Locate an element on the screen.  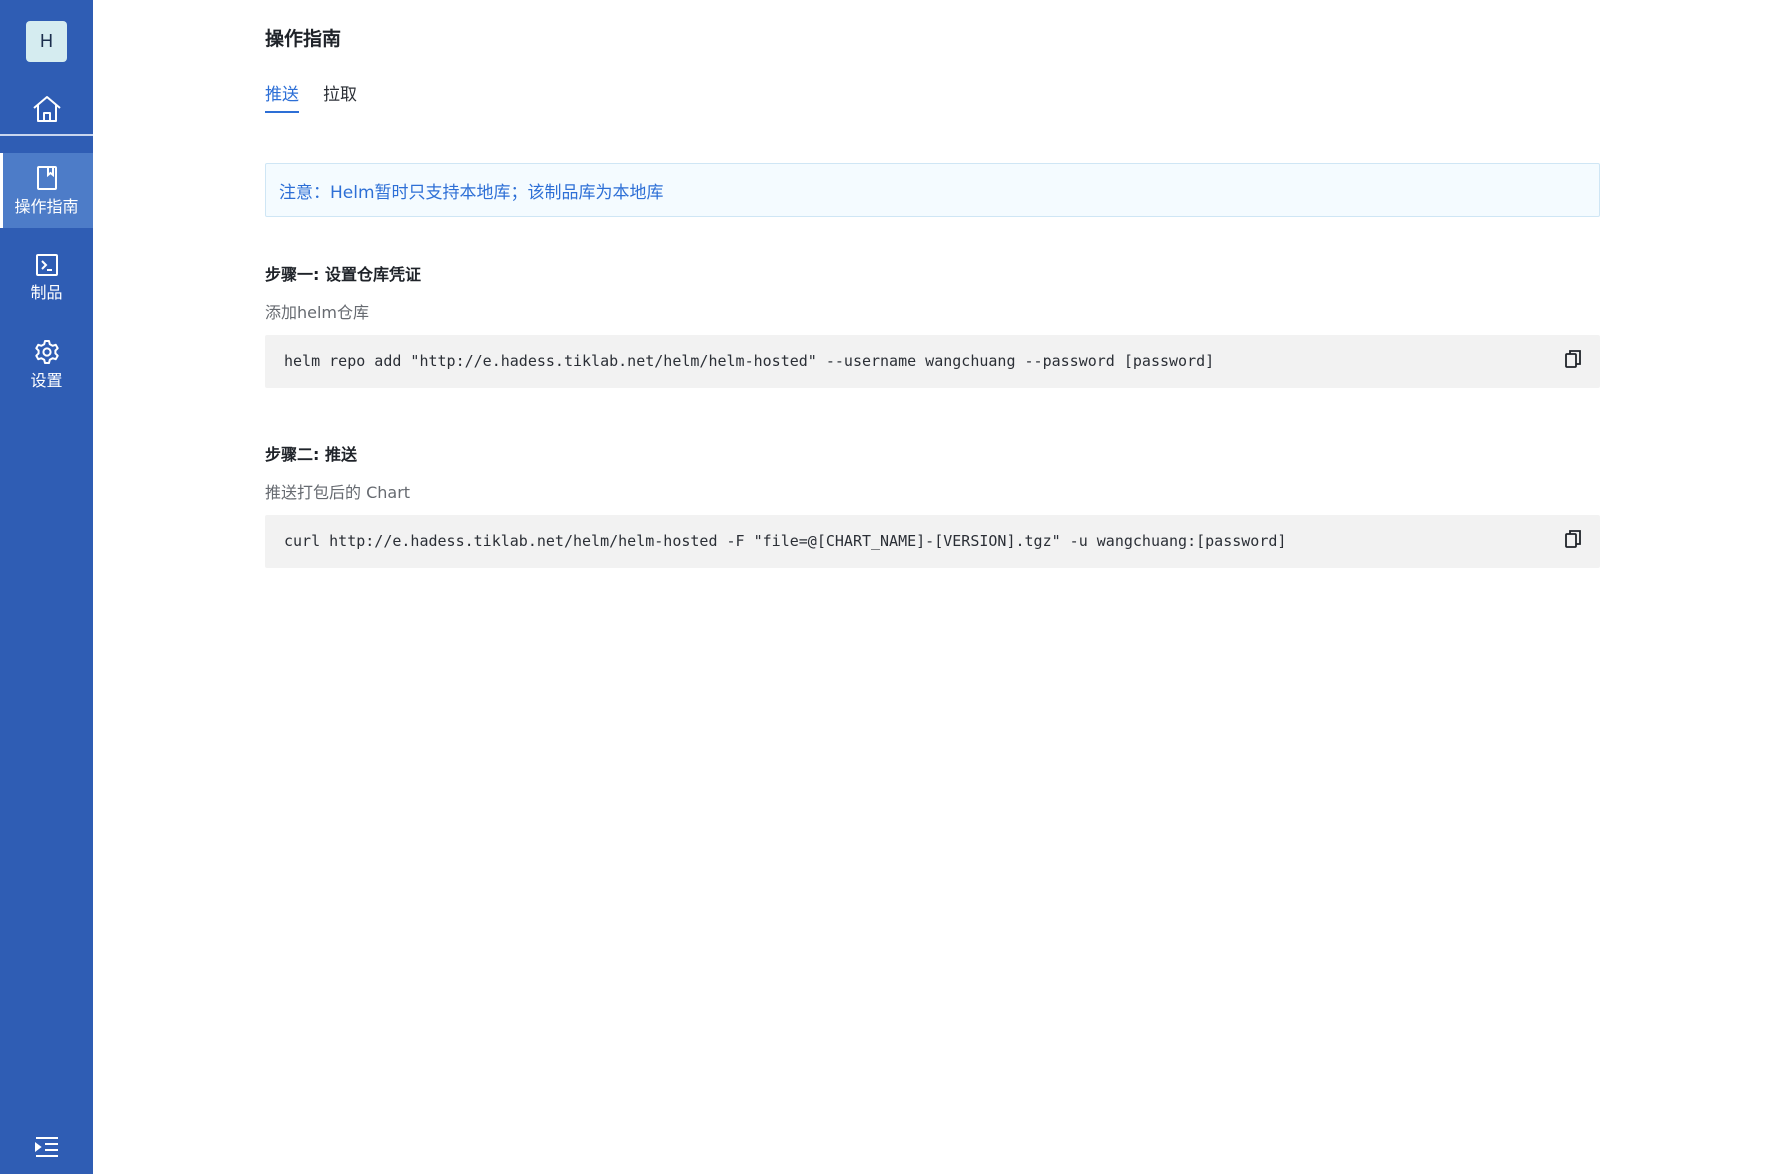
book-icon is located at coordinates (46, 178).